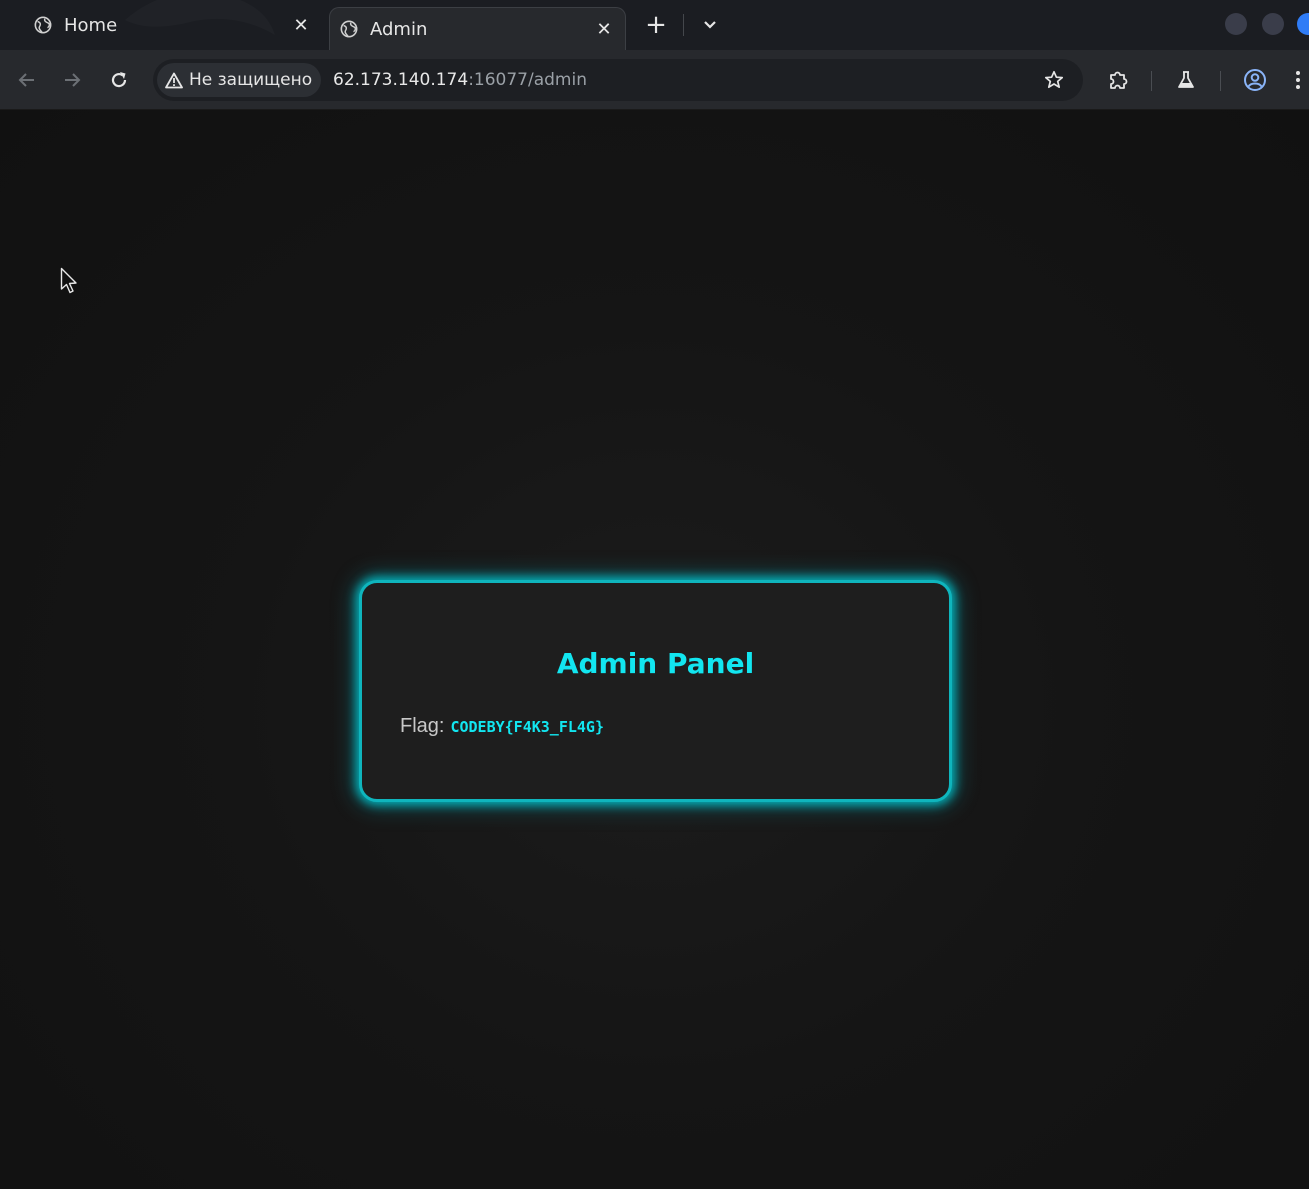  I want to click on tabstrip-divider, so click(683, 25).